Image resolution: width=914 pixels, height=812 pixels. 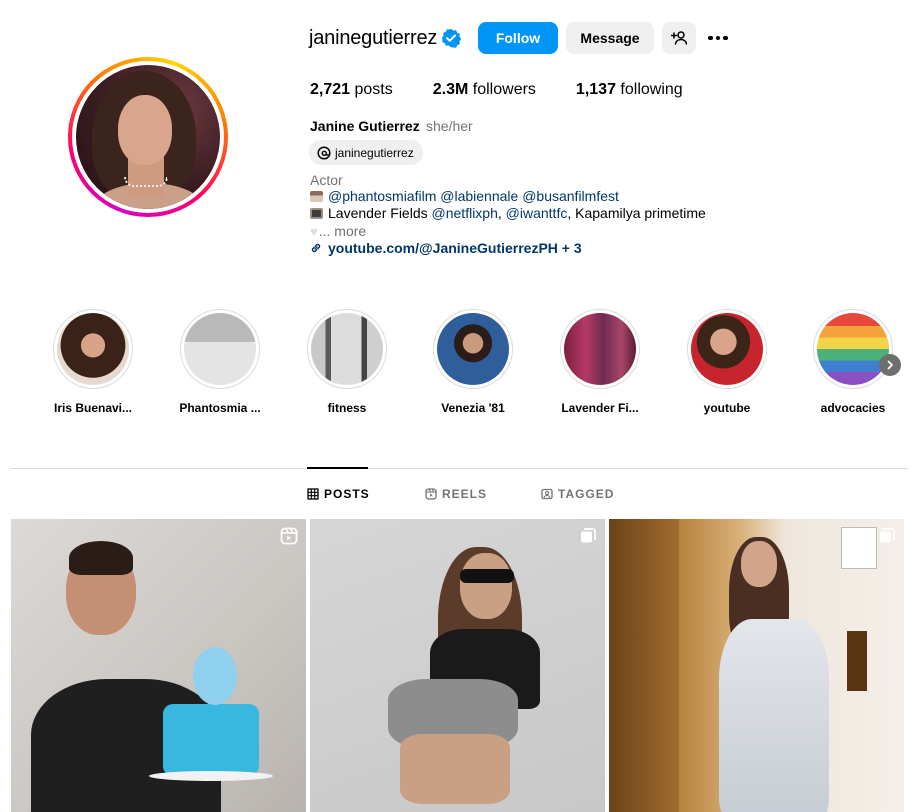 I want to click on tab-posts-label: POSTS, so click(x=347, y=494).